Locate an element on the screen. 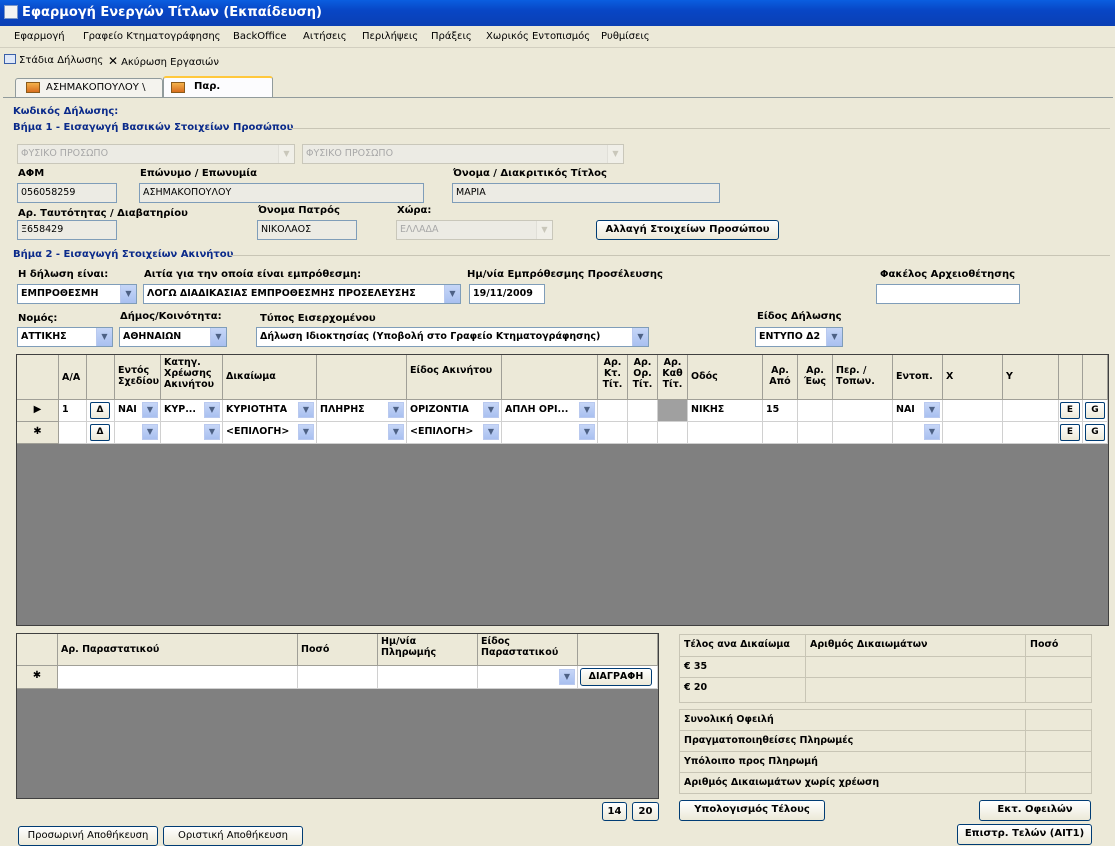 The width and height of the screenshot is (1115, 846). col-header-type2 is located at coordinates (550, 377).